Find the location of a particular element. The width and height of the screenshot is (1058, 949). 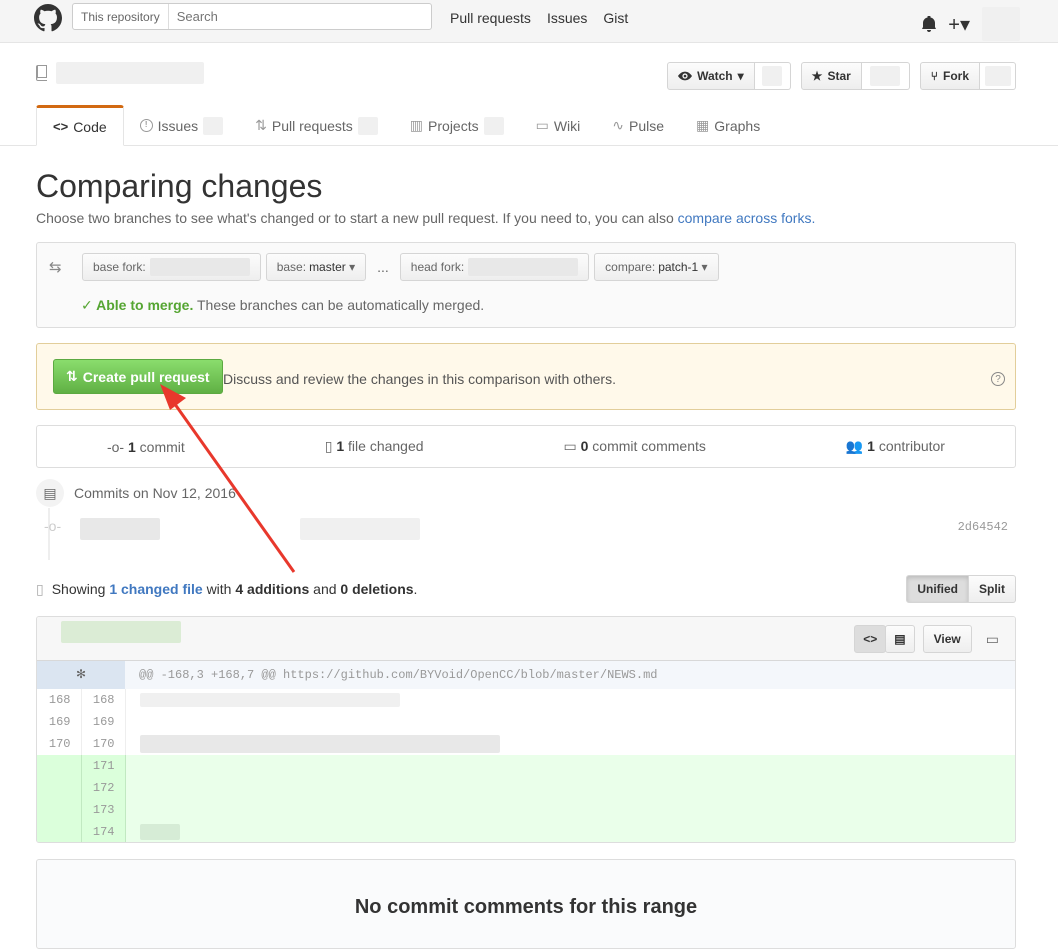

page-title: Comparing changes is located at coordinates (179, 186).